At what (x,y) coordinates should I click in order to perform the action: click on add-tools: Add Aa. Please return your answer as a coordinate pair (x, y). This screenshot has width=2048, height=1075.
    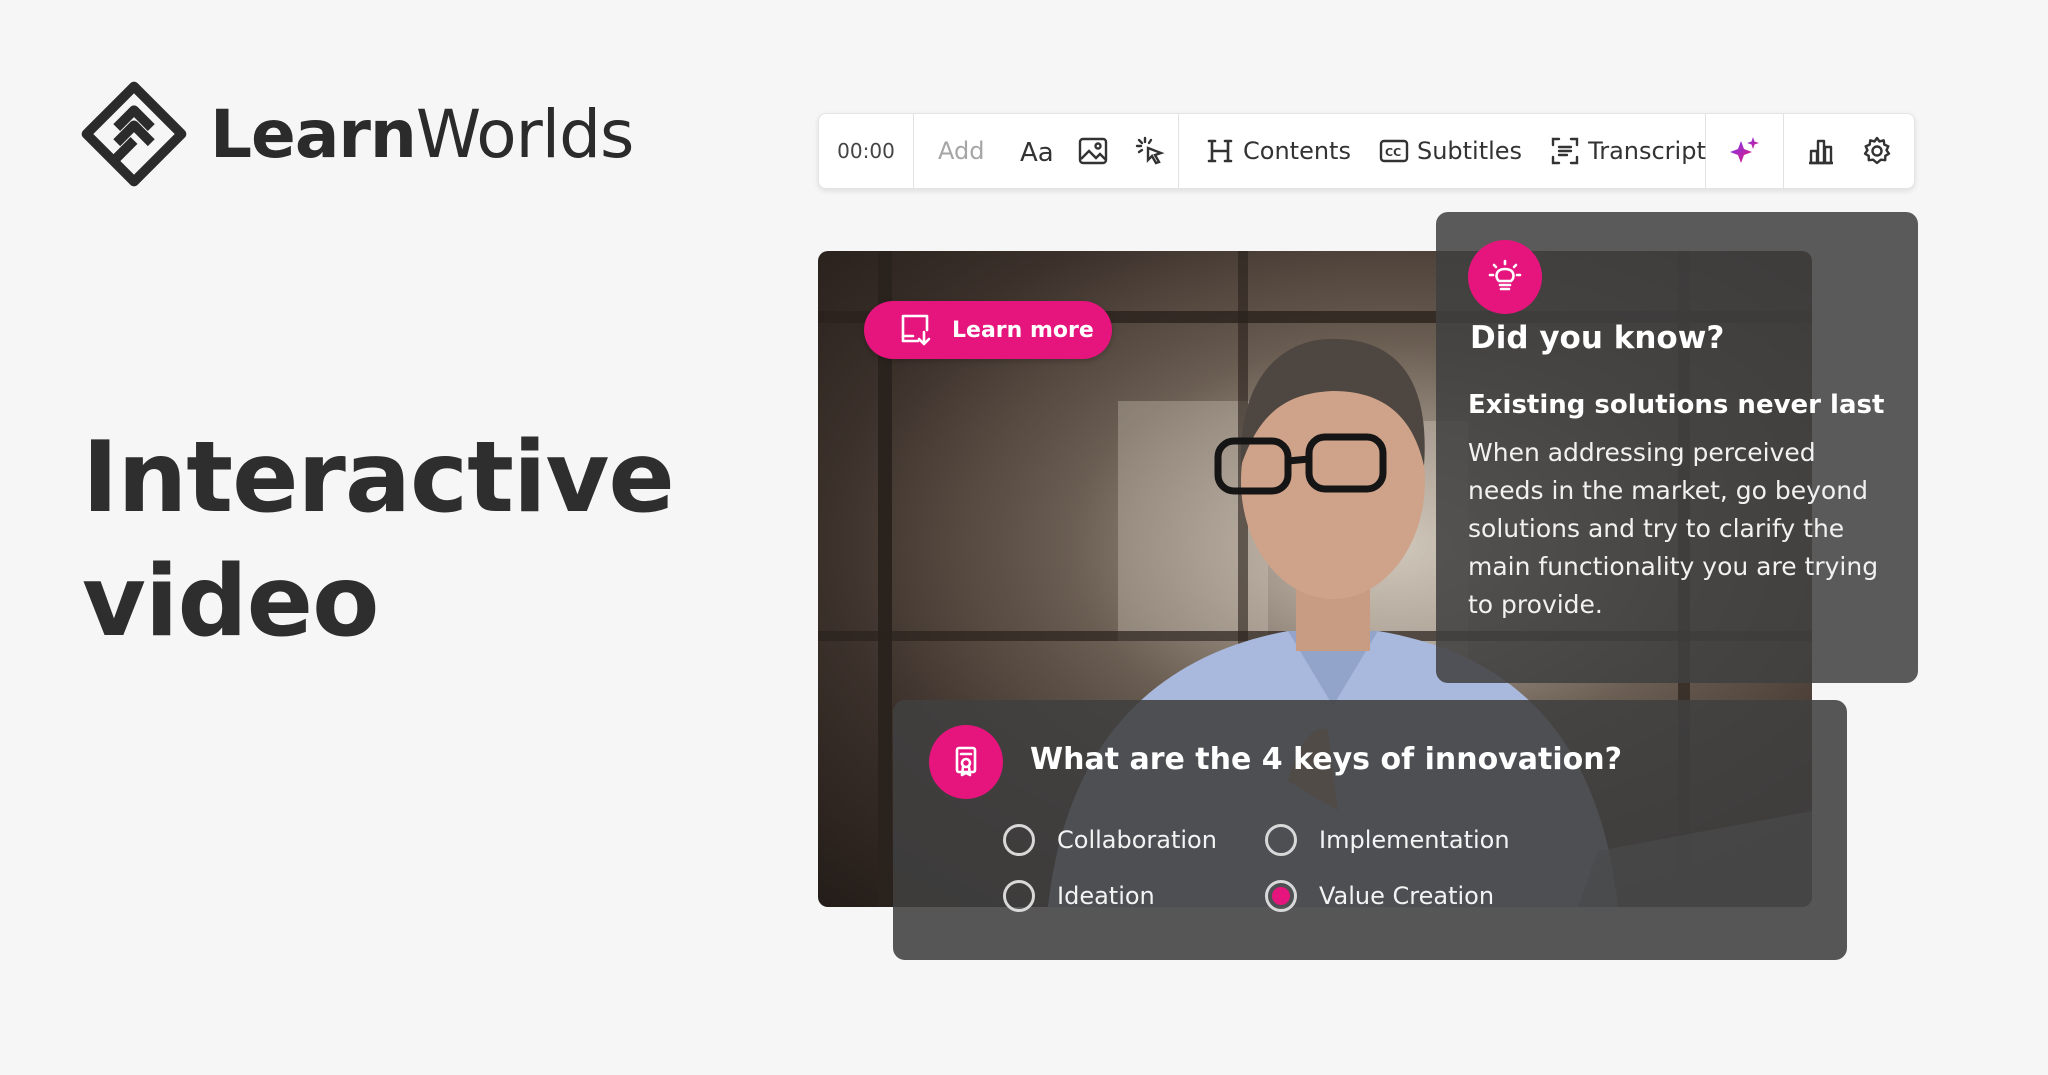
    Looking at the image, I should click on (1046, 151).